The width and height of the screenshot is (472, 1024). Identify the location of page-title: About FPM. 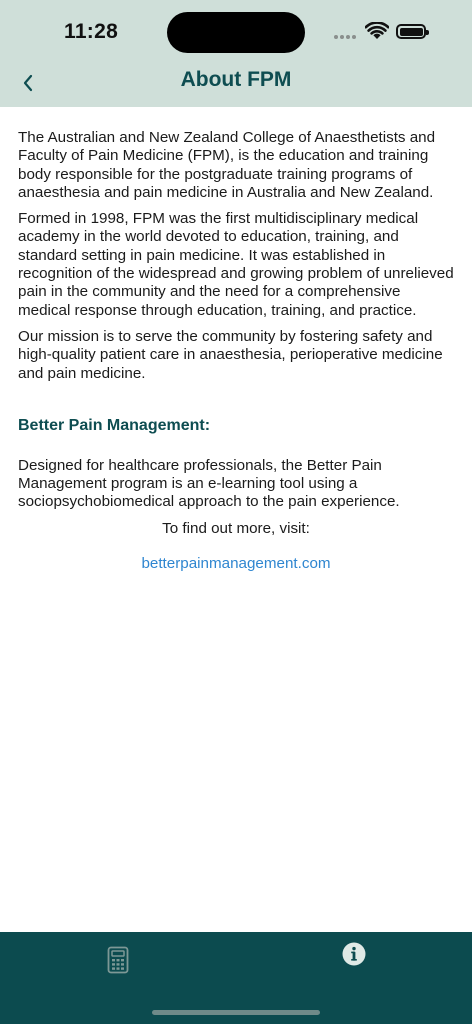
(236, 79).